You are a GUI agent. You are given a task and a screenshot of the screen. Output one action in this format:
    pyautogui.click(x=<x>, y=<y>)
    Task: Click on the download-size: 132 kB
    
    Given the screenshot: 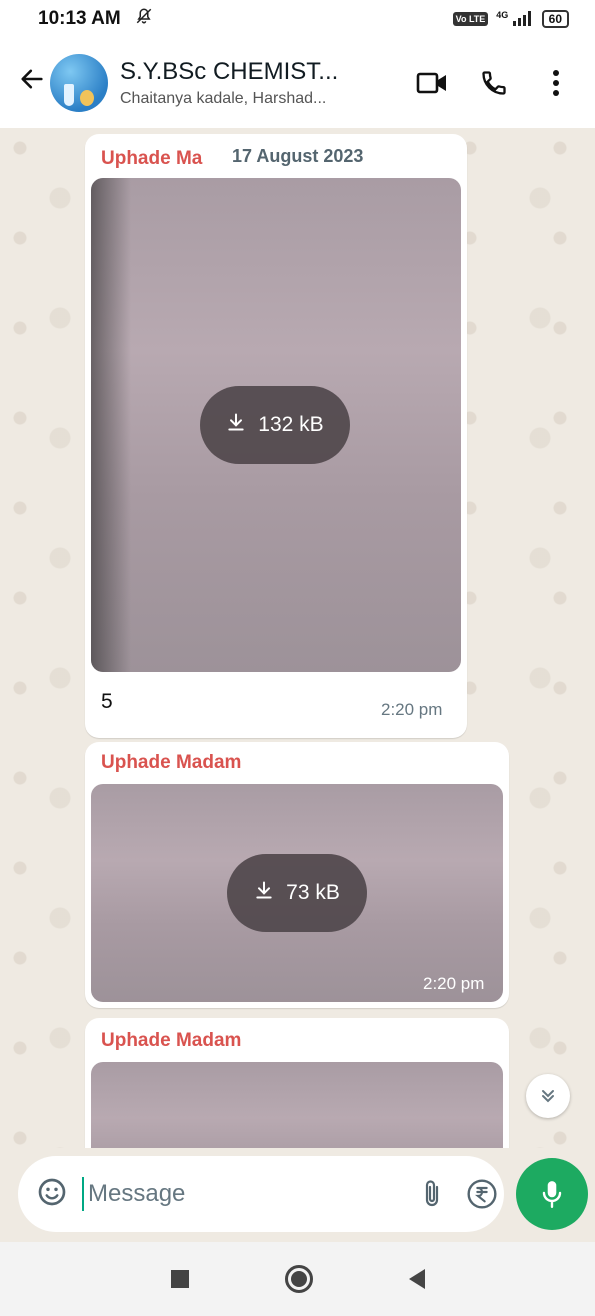 What is the action you would take?
    pyautogui.click(x=291, y=424)
    